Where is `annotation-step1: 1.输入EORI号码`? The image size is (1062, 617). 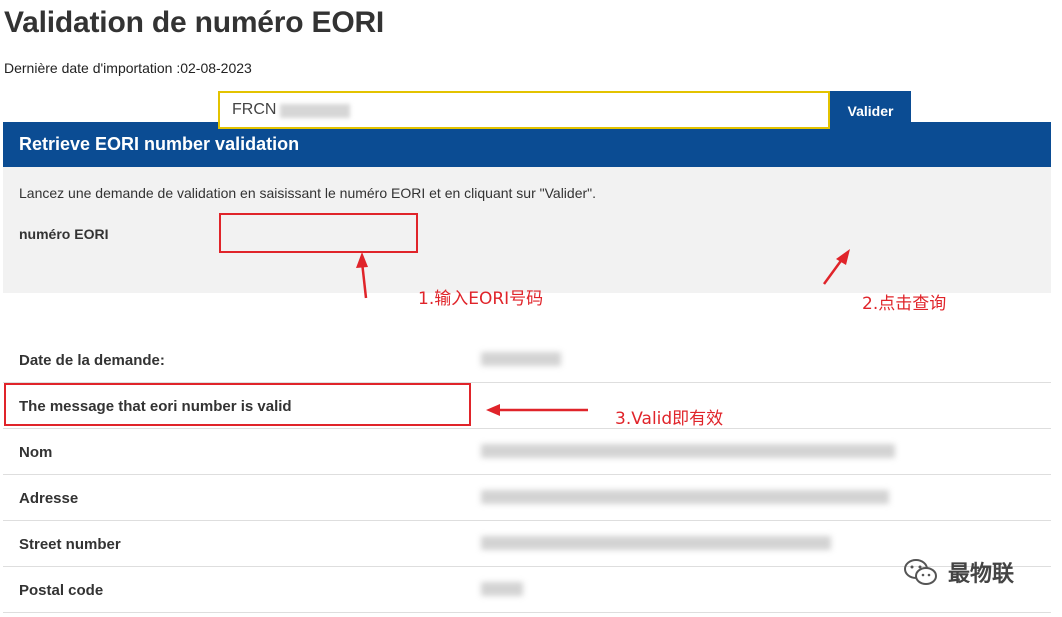 annotation-step1: 1.输入EORI号码 is located at coordinates (481, 299).